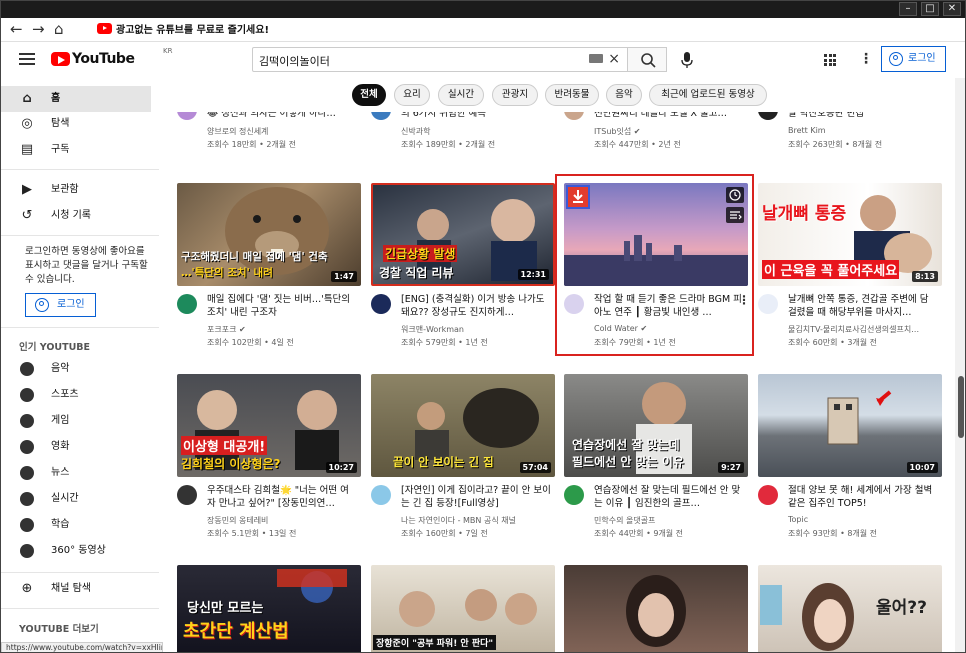  I want to click on sidebar-item-history: ↺ 시청 기록, so click(76, 216).